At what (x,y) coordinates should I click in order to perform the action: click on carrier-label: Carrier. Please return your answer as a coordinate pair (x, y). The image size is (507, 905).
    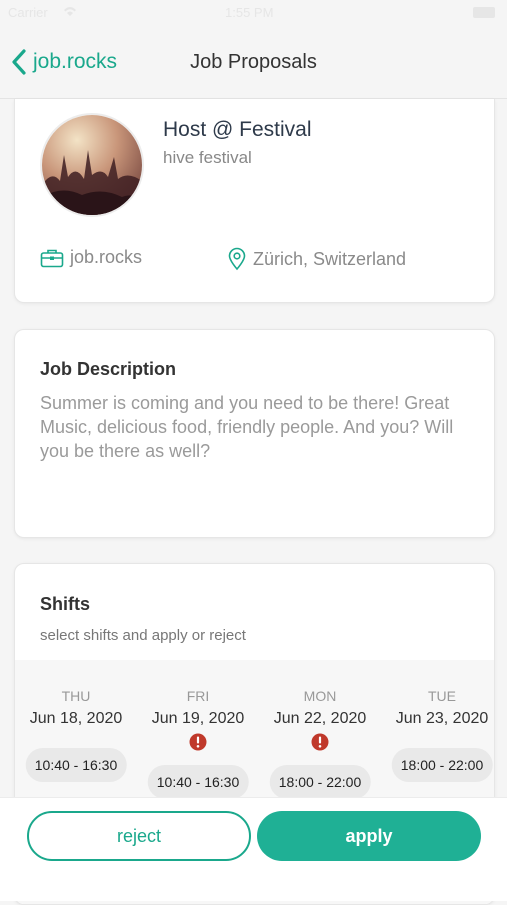
    Looking at the image, I should click on (28, 12).